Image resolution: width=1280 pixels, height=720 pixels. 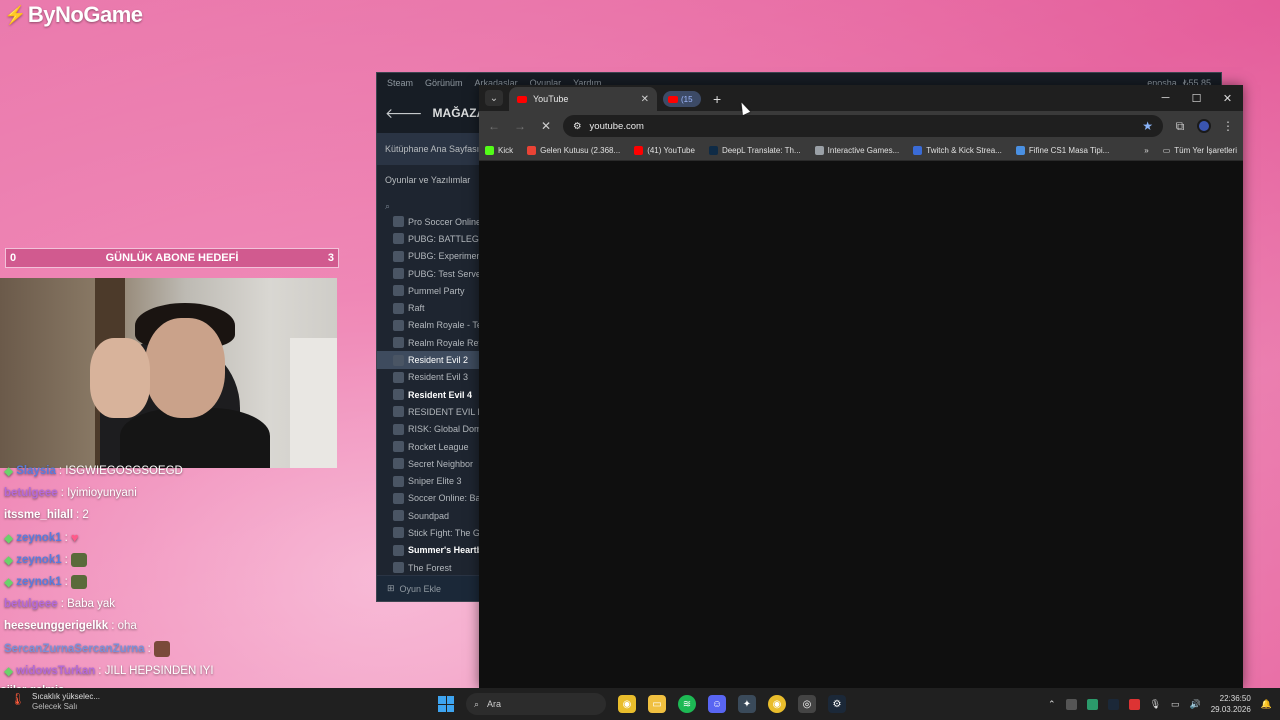 What do you see at coordinates (429, 429) in the screenshot?
I see `library-game-item: RISK: Global Domination` at bounding box center [429, 429].